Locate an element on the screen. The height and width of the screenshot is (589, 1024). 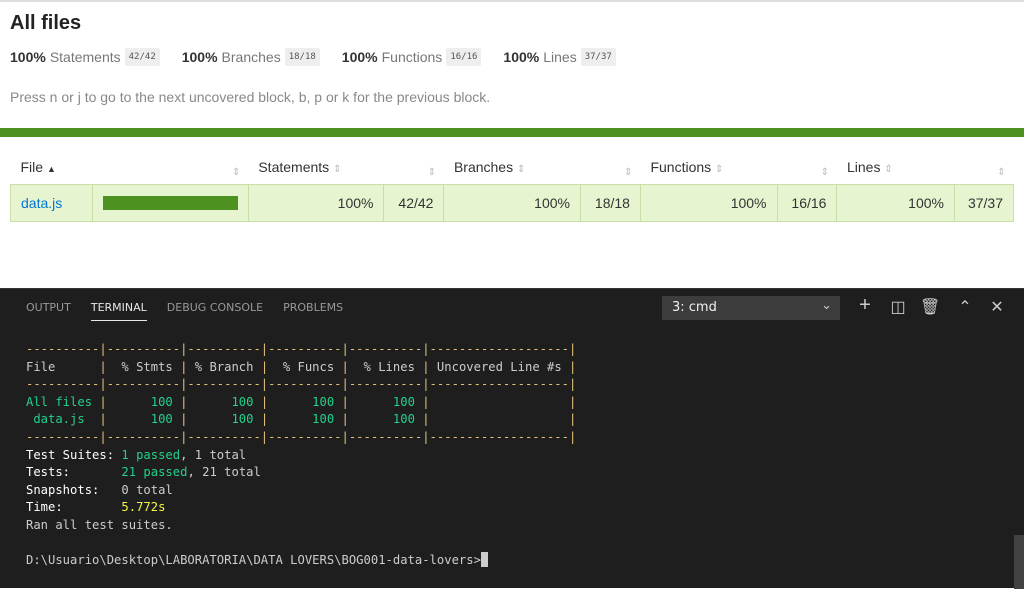
summary-lines: 100% Lines 37/37 is located at coordinates (559, 57).